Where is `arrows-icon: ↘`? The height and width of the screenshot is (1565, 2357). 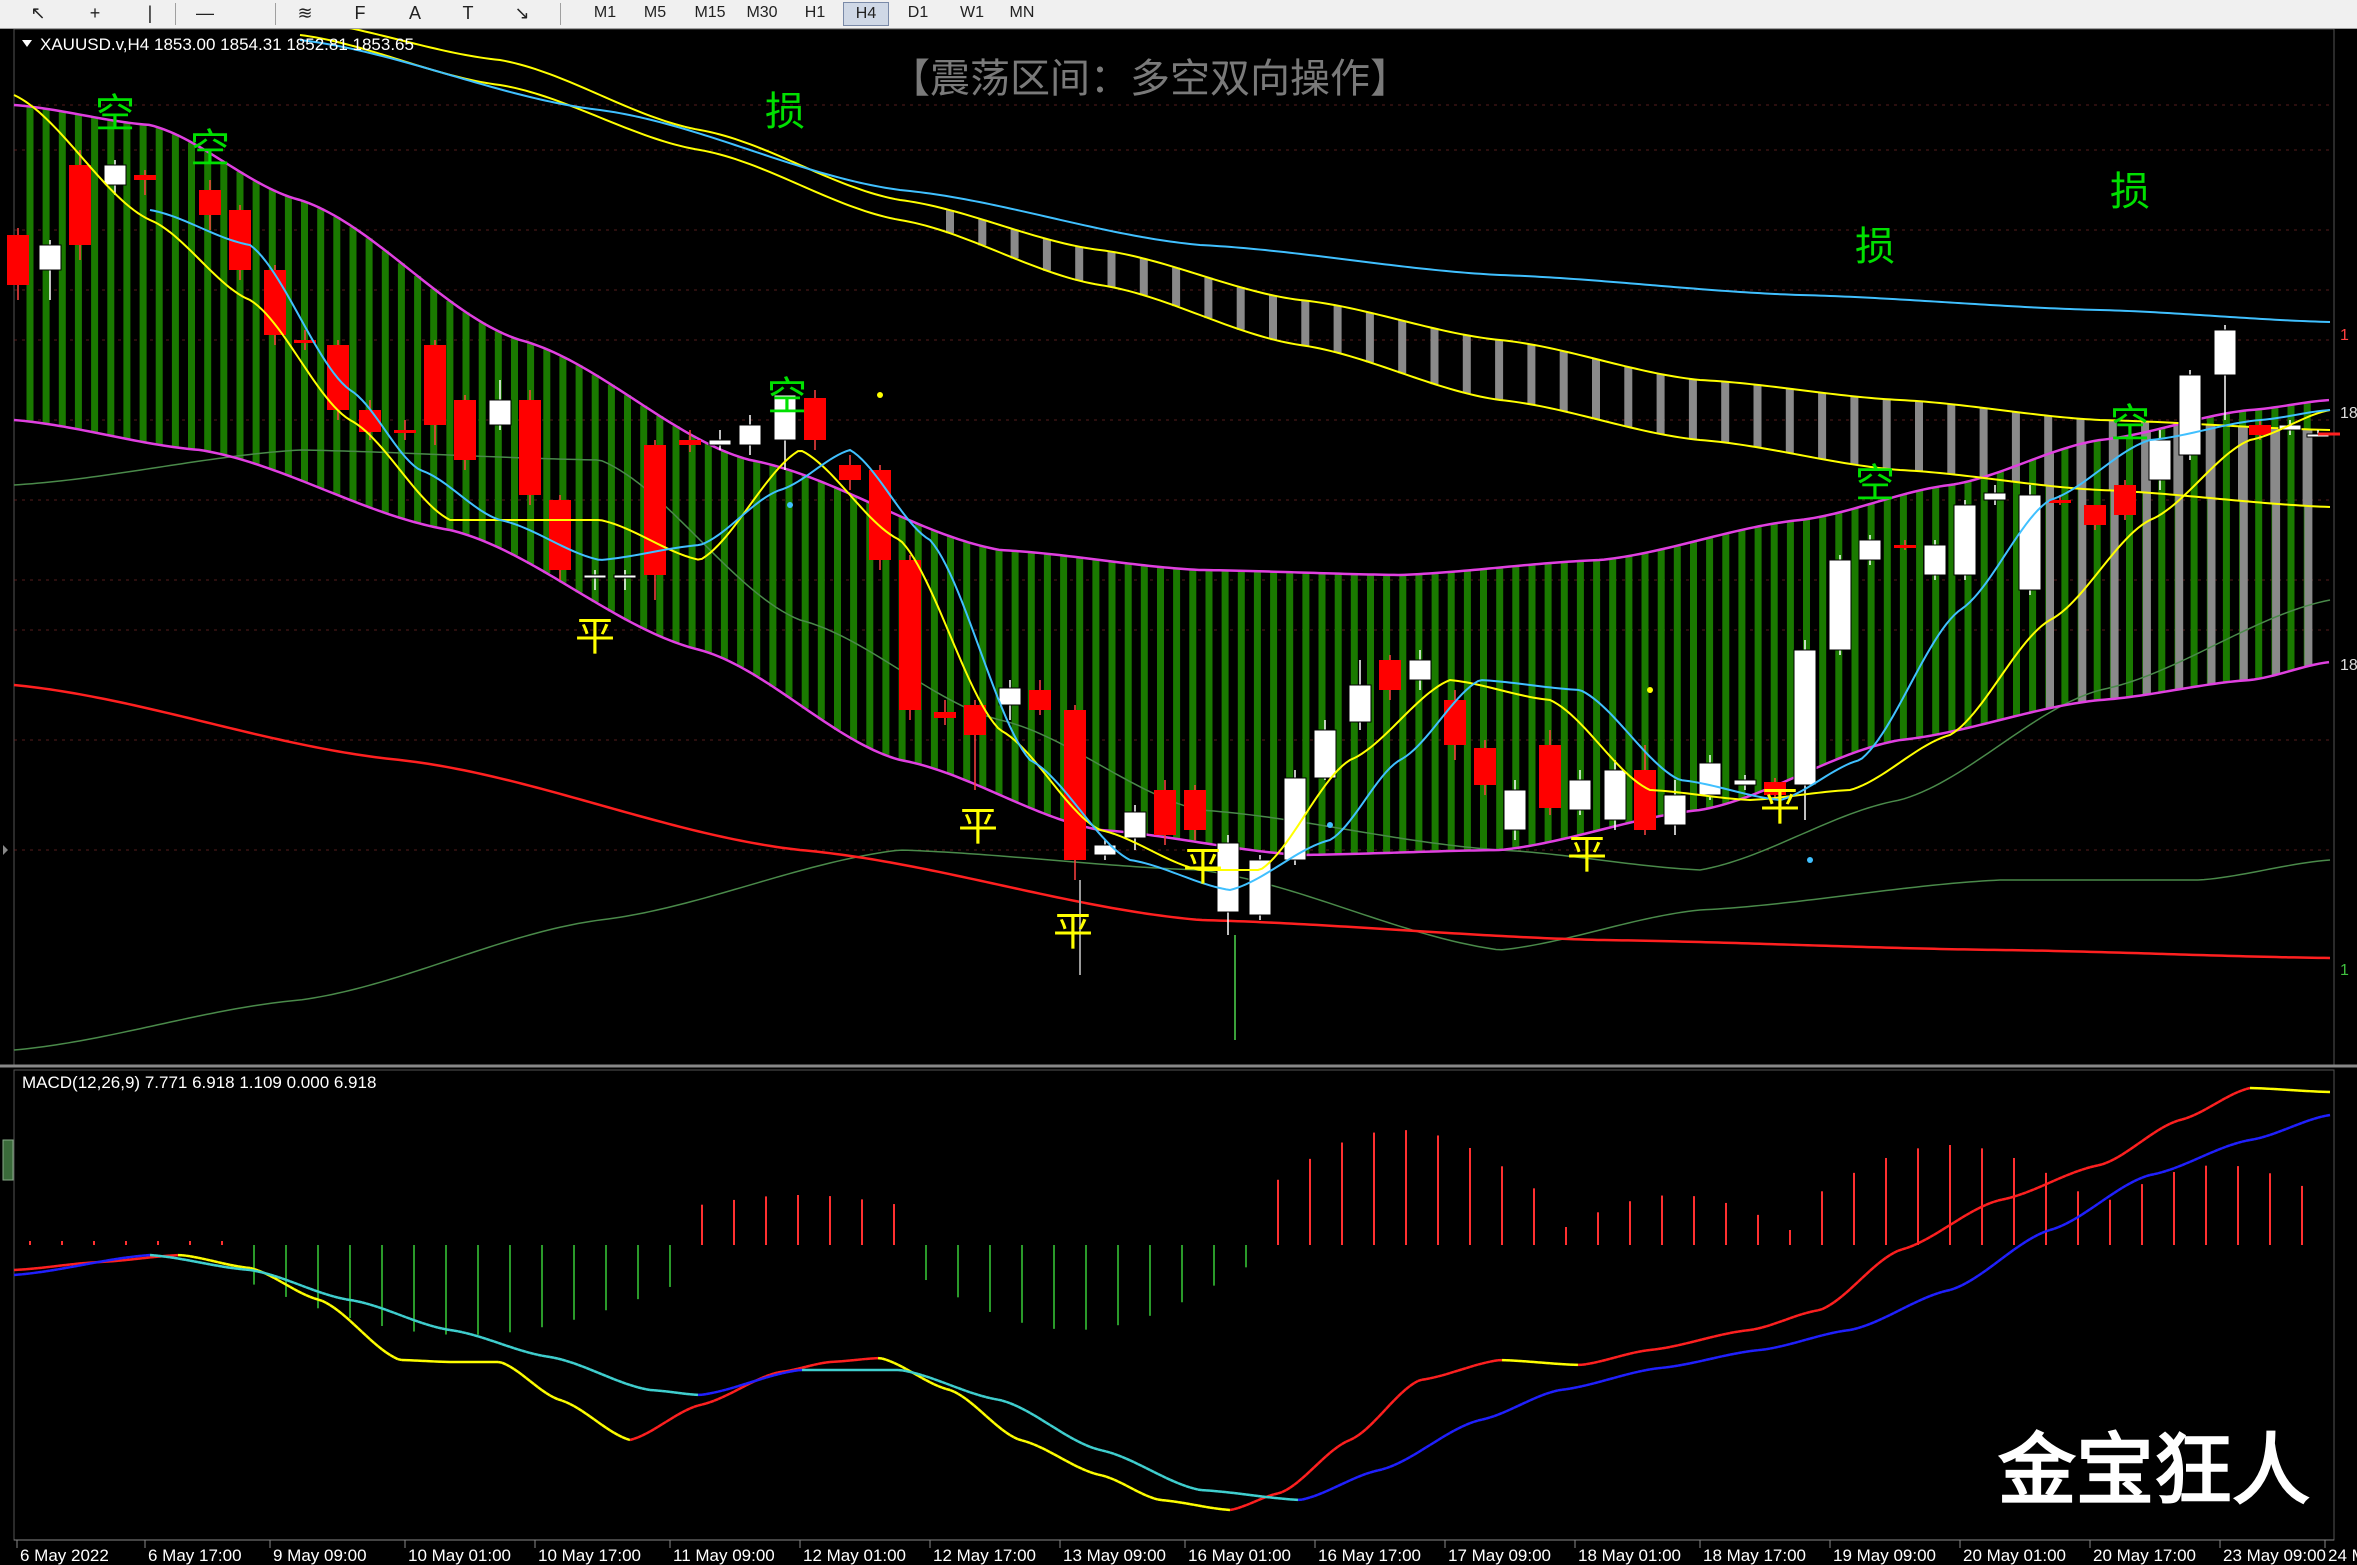
arrows-icon: ↘ is located at coordinates (522, 13).